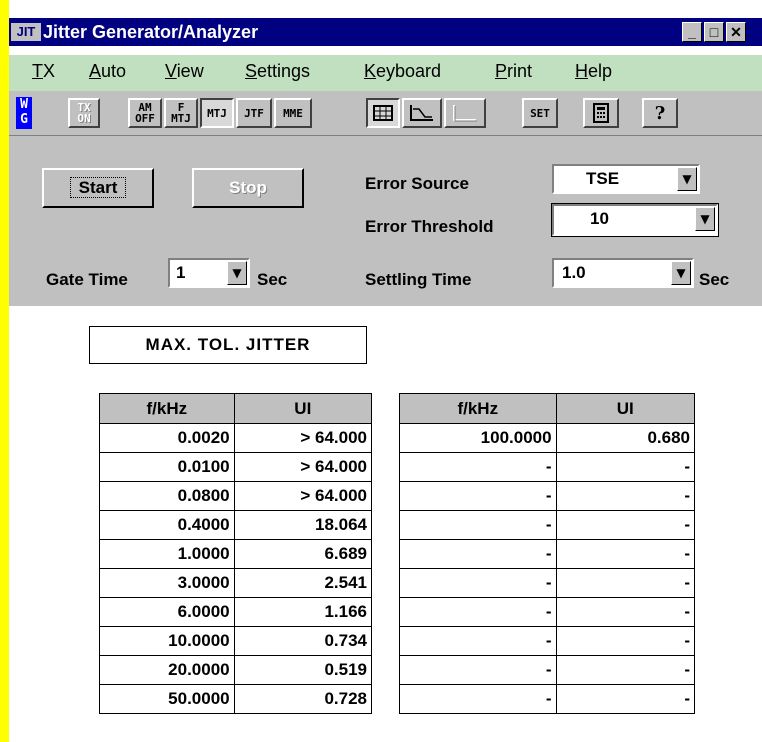  Describe the element at coordinates (167, 496) in the screenshot. I see `frequency-cell: 0.0800` at that location.